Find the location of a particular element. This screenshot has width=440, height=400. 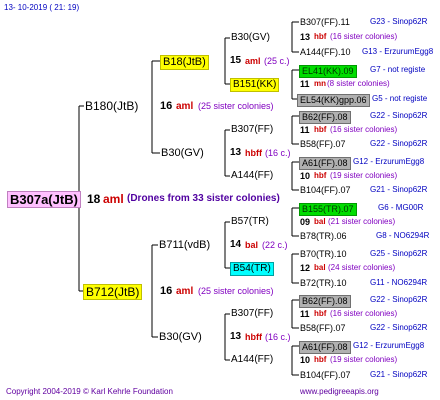

gen4-1-dam-code: G23 - Sinop62R is located at coordinates (399, 21).